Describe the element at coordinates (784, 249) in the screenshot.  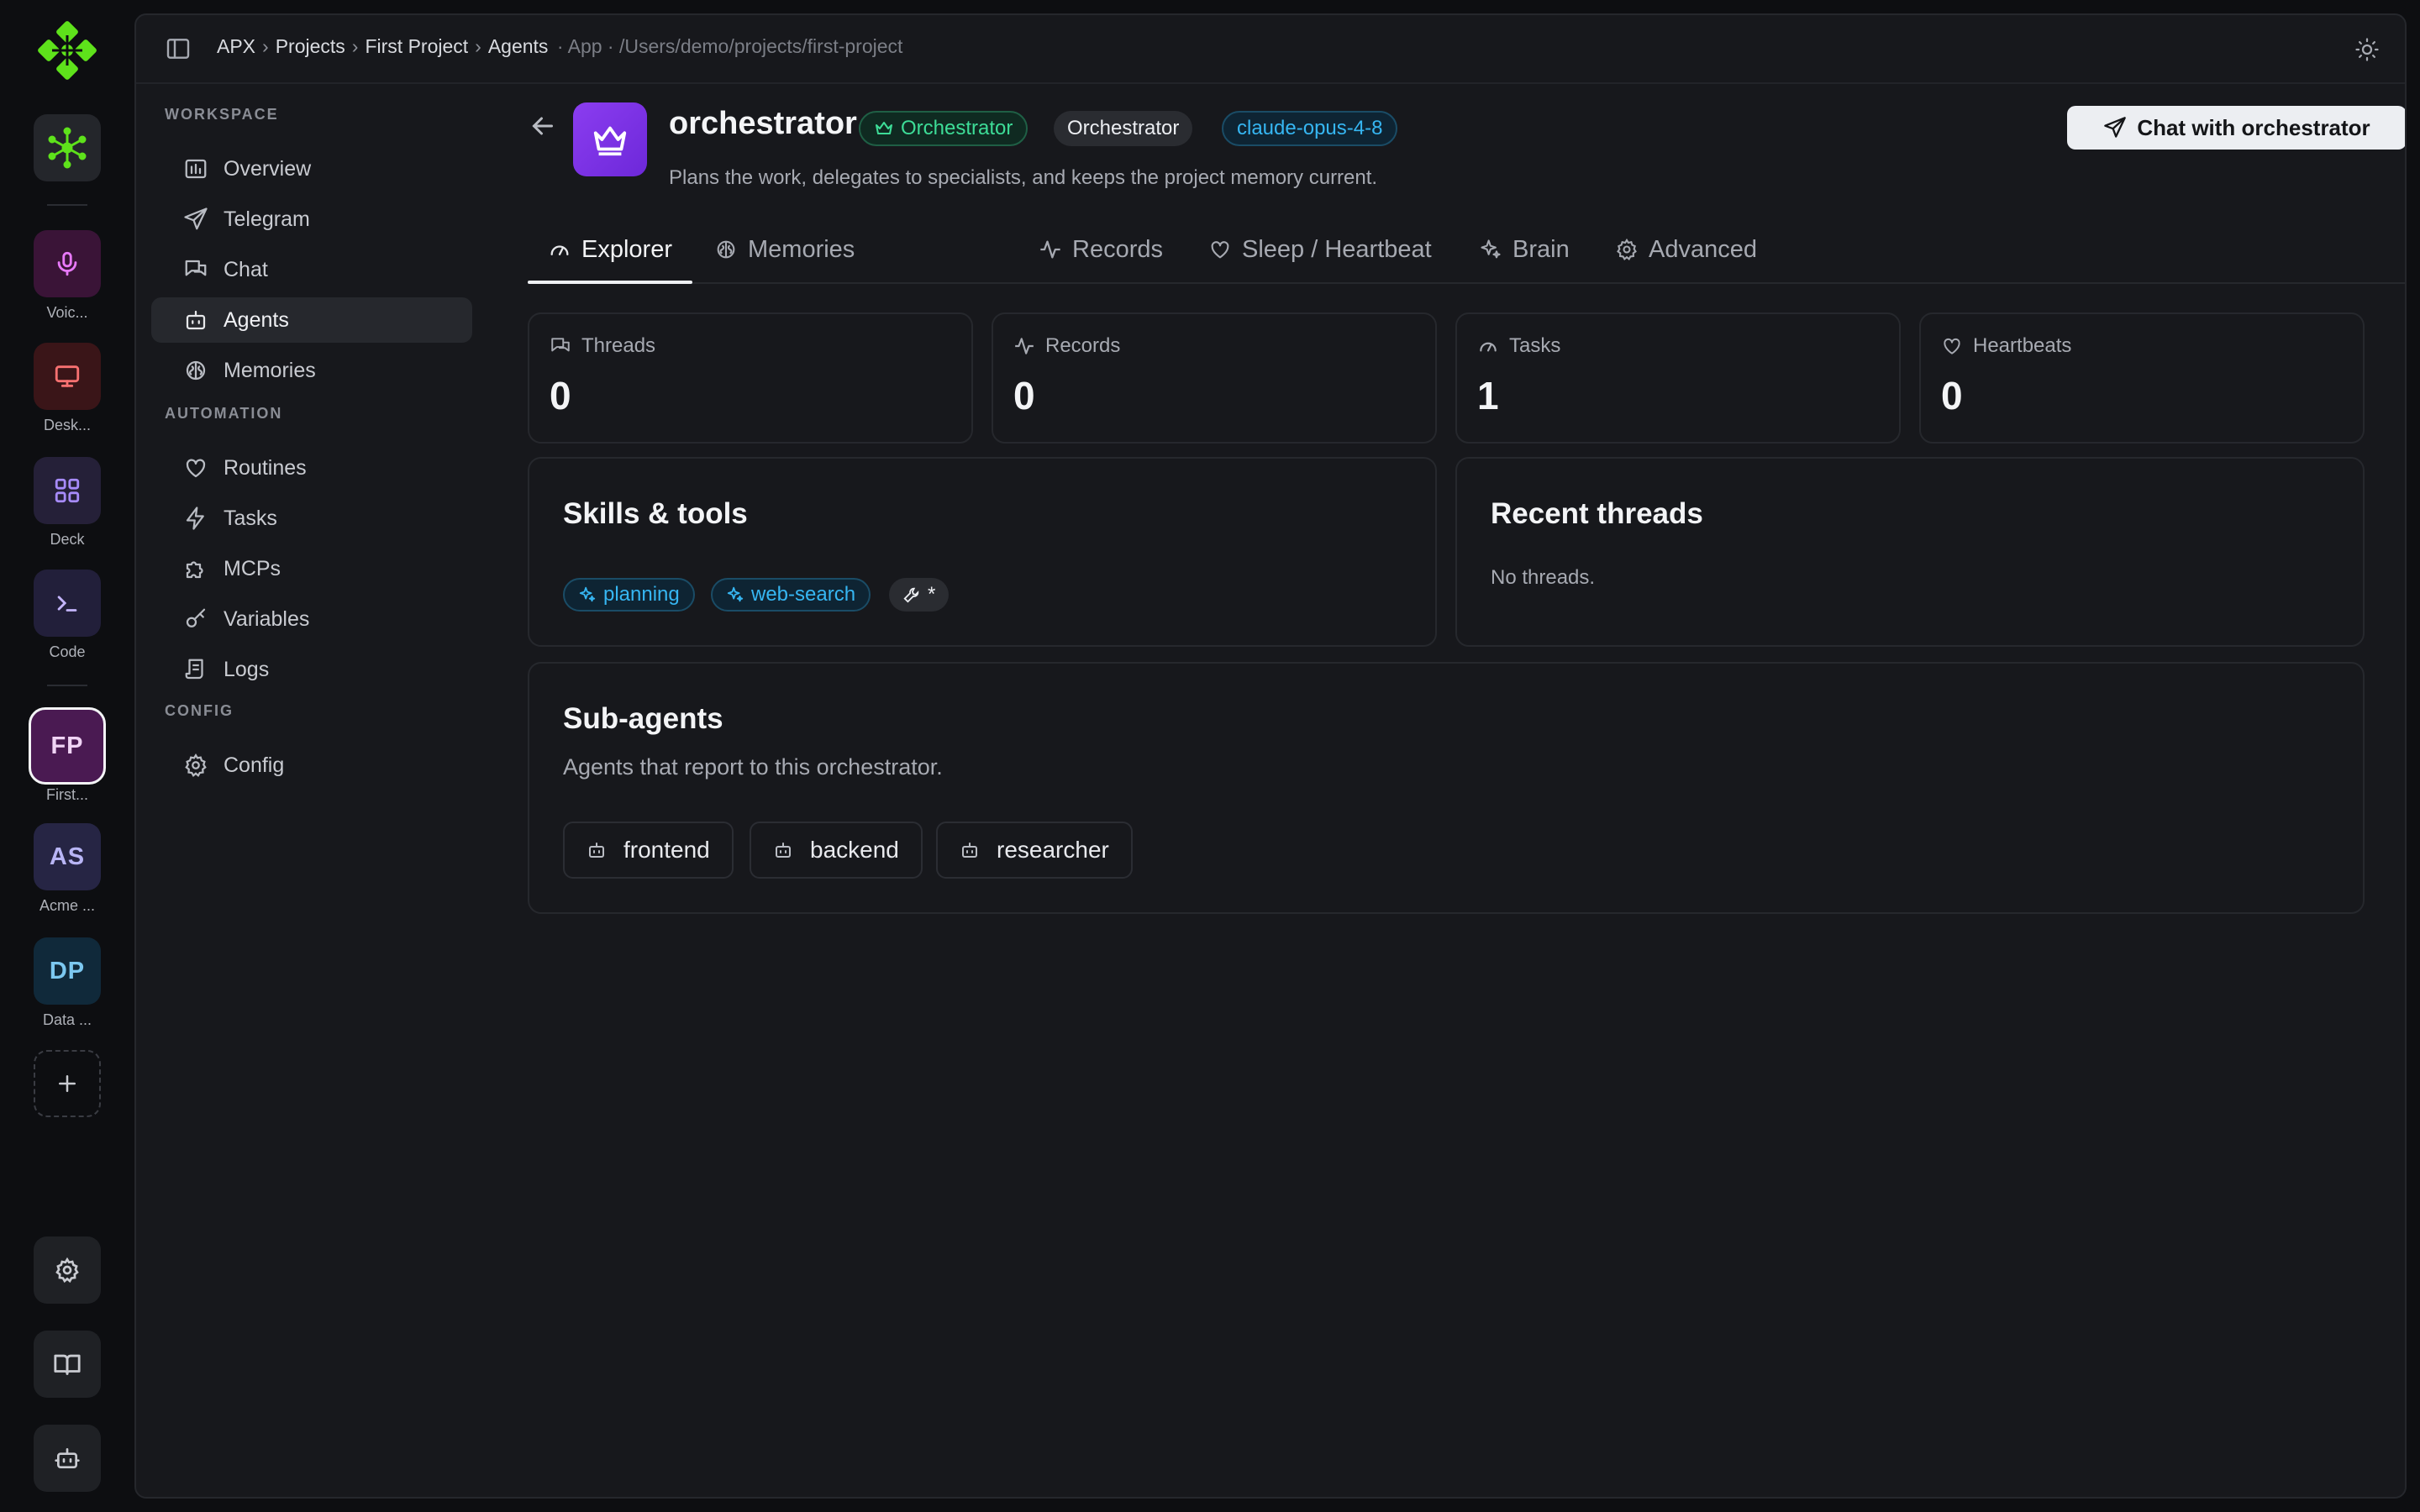
I see `tab-memories: Memories` at that location.